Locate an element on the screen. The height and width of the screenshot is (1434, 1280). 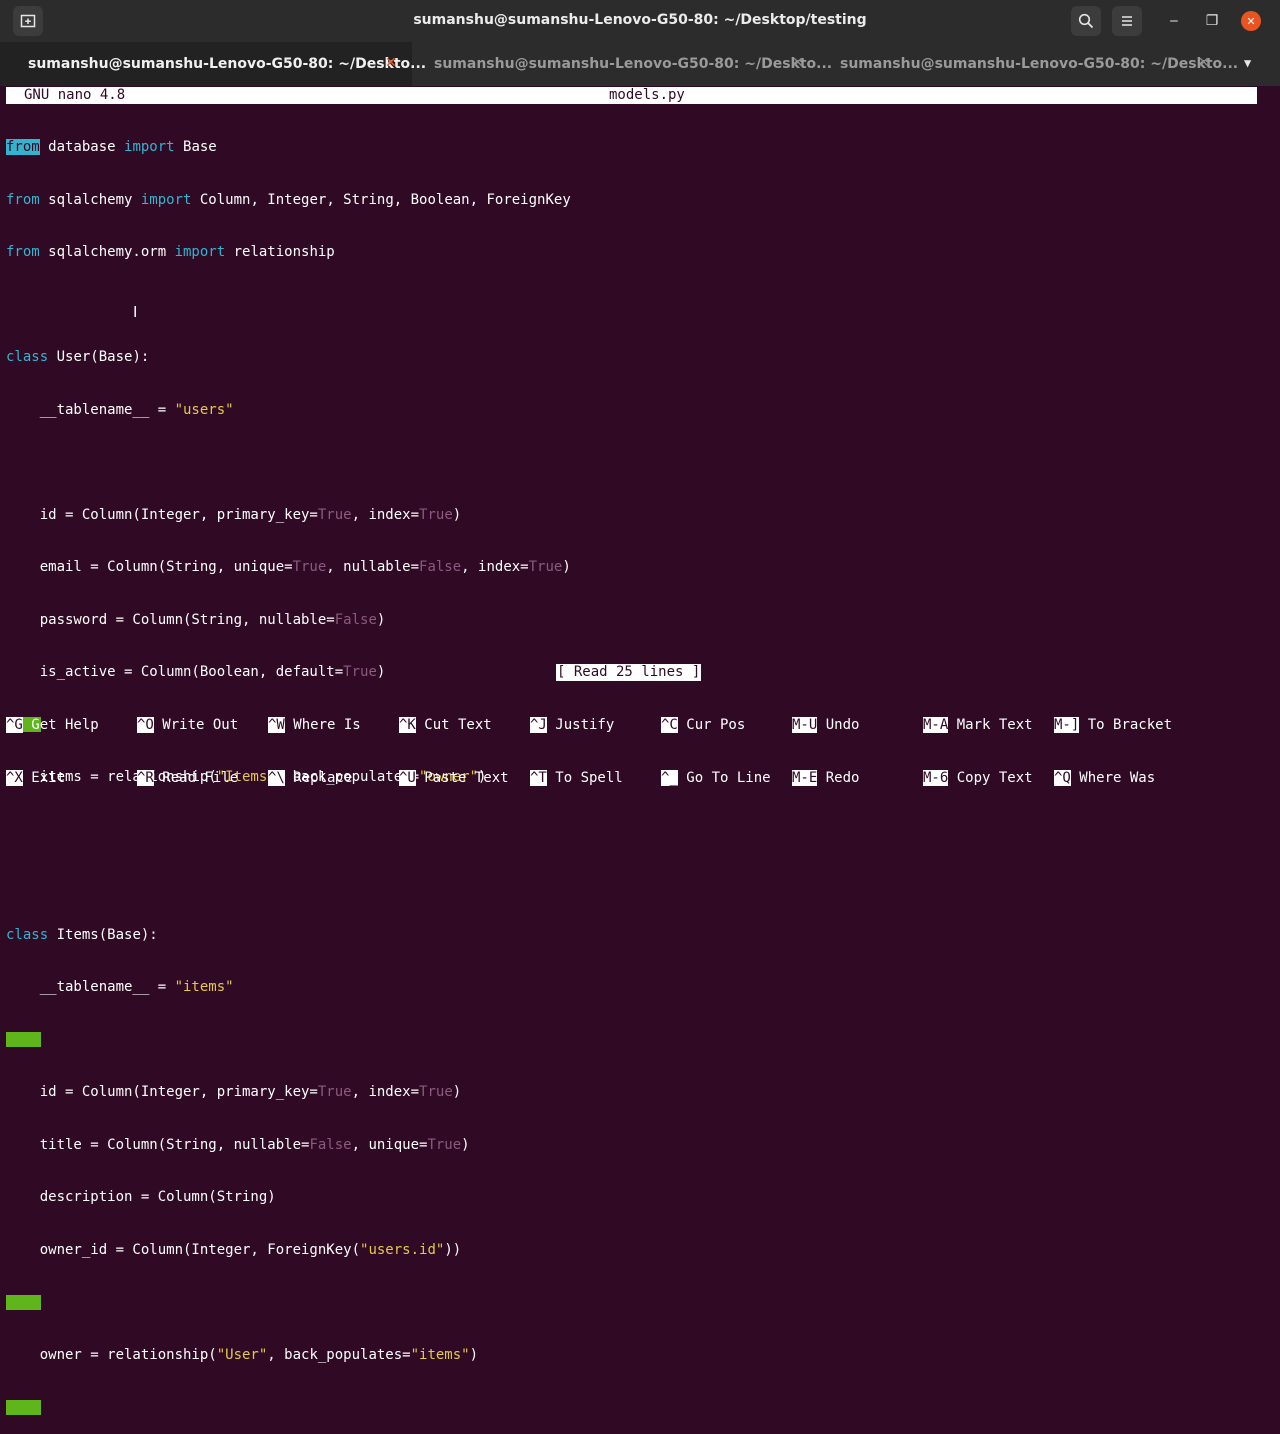
code-text: relationship is located at coordinates (280, 252).